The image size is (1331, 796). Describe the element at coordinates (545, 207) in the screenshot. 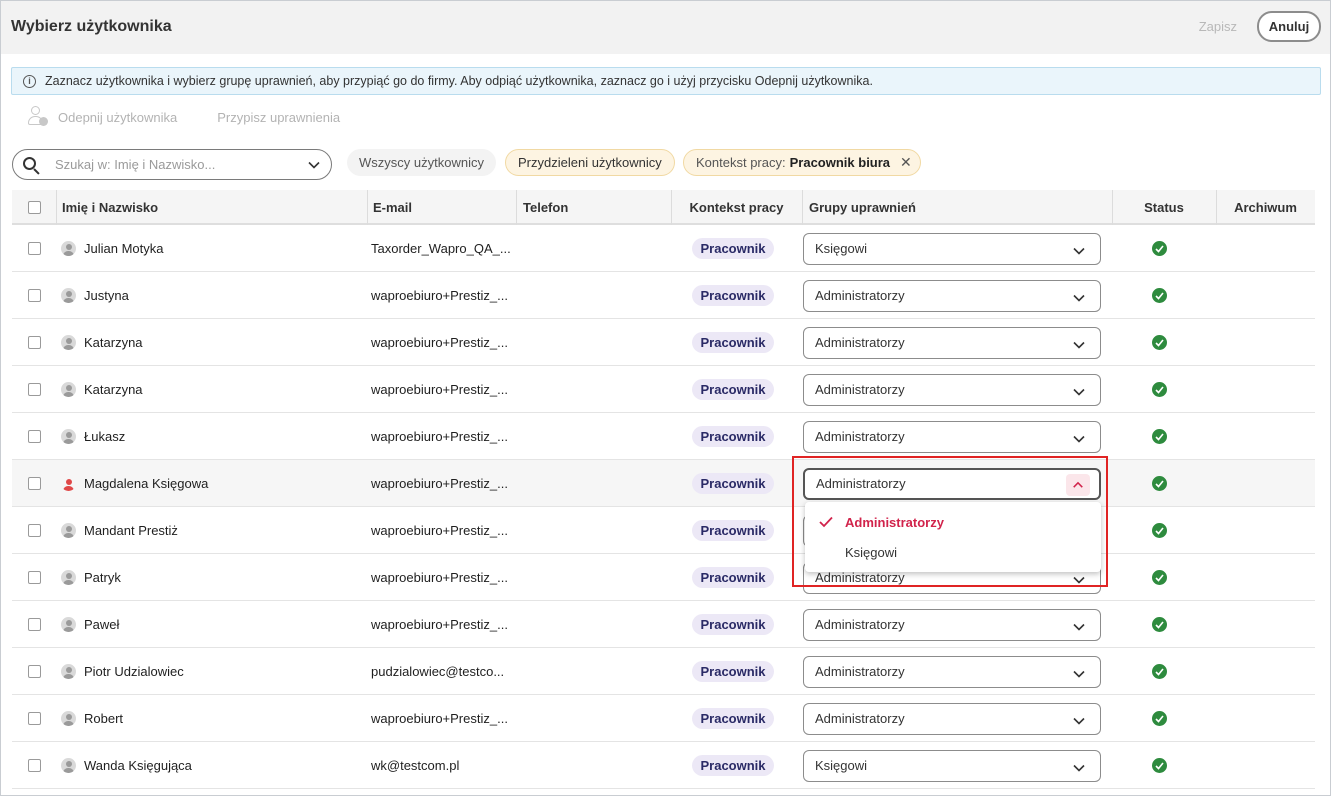

I see `column-phone: Telefon` at that location.